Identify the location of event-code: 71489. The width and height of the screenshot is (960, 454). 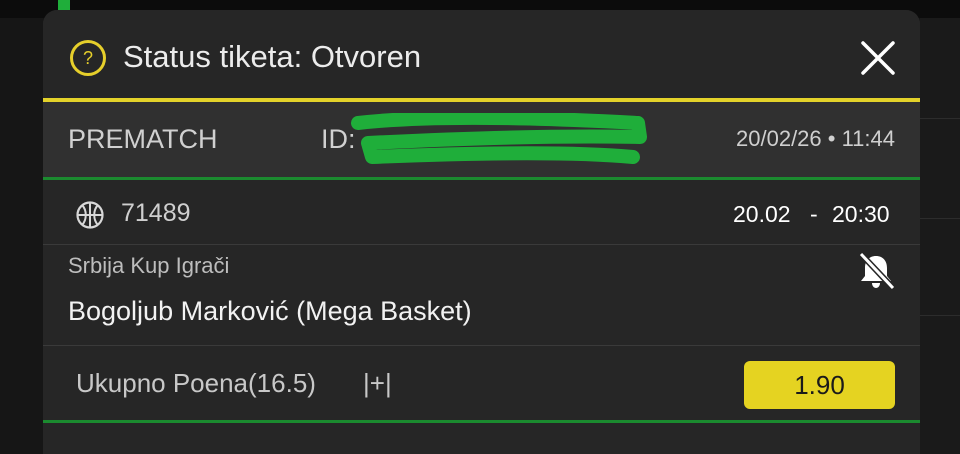
(156, 213).